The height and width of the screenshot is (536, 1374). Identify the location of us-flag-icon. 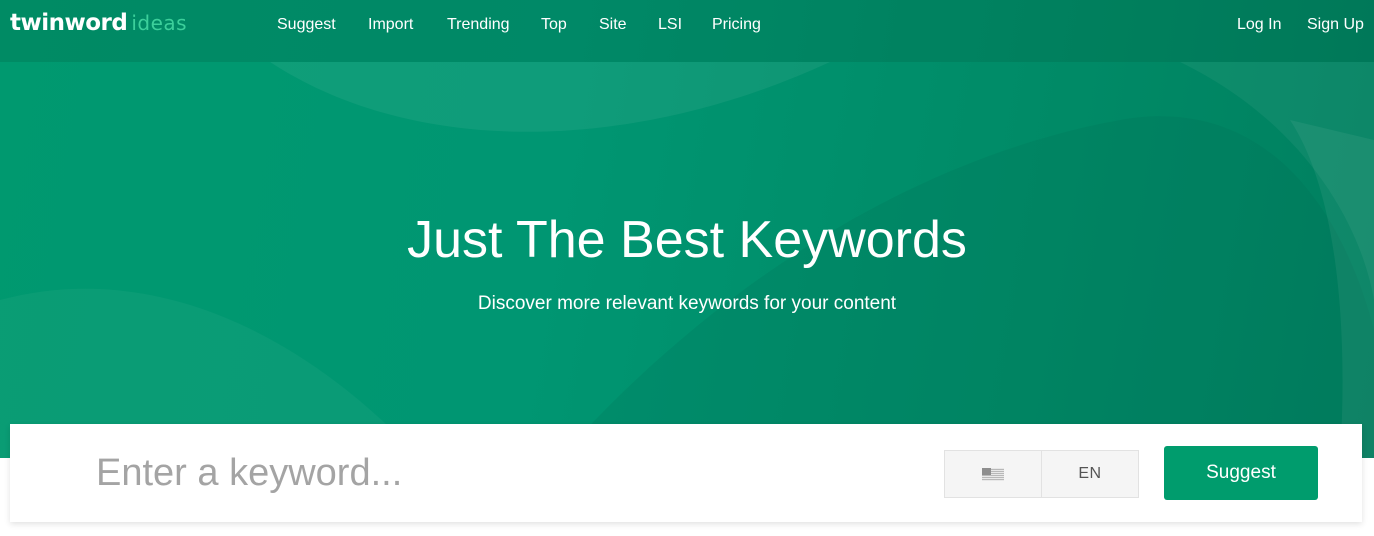
(993, 474).